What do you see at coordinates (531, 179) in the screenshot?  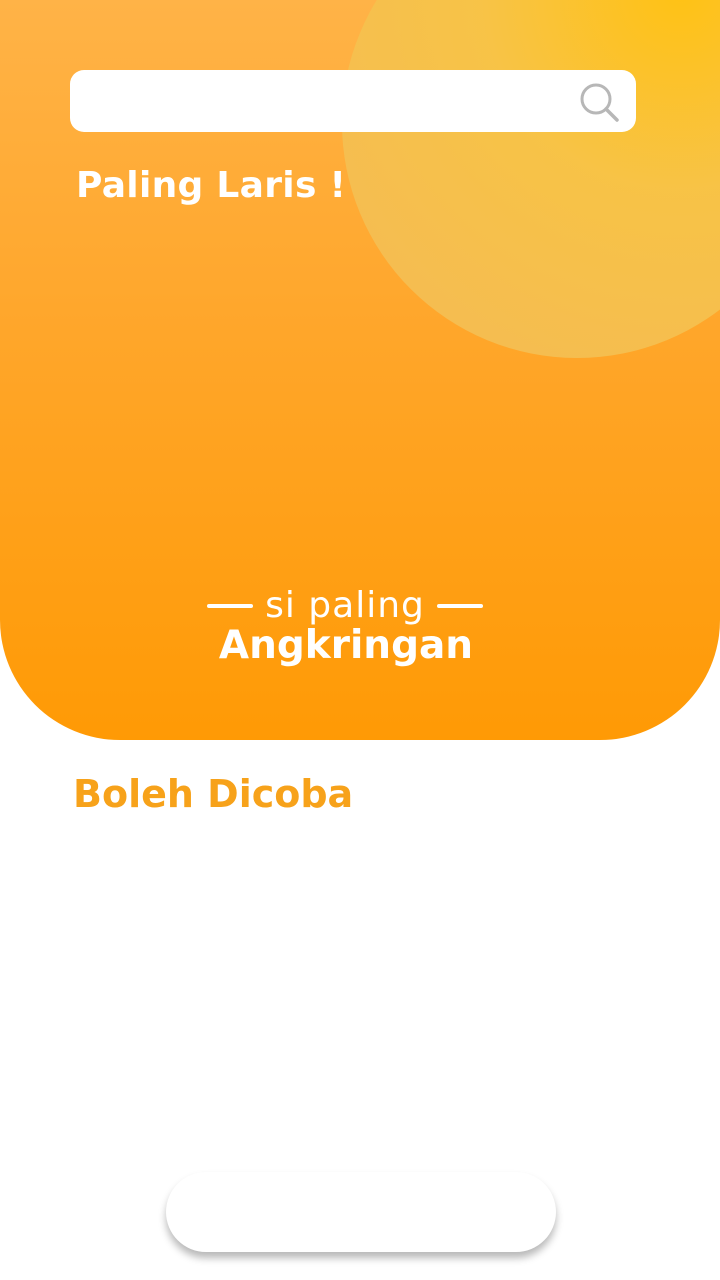 I see `decorative-circle` at bounding box center [531, 179].